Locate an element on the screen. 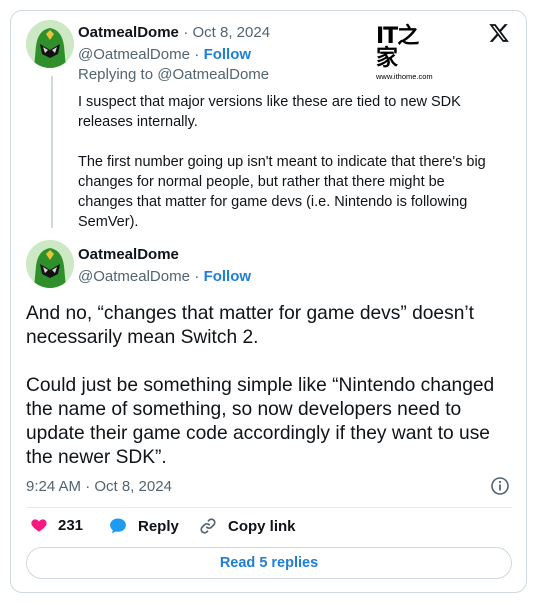 The image size is (538, 603). ithome-watermark: IT之家 www.ithome.com is located at coordinates (407, 54).